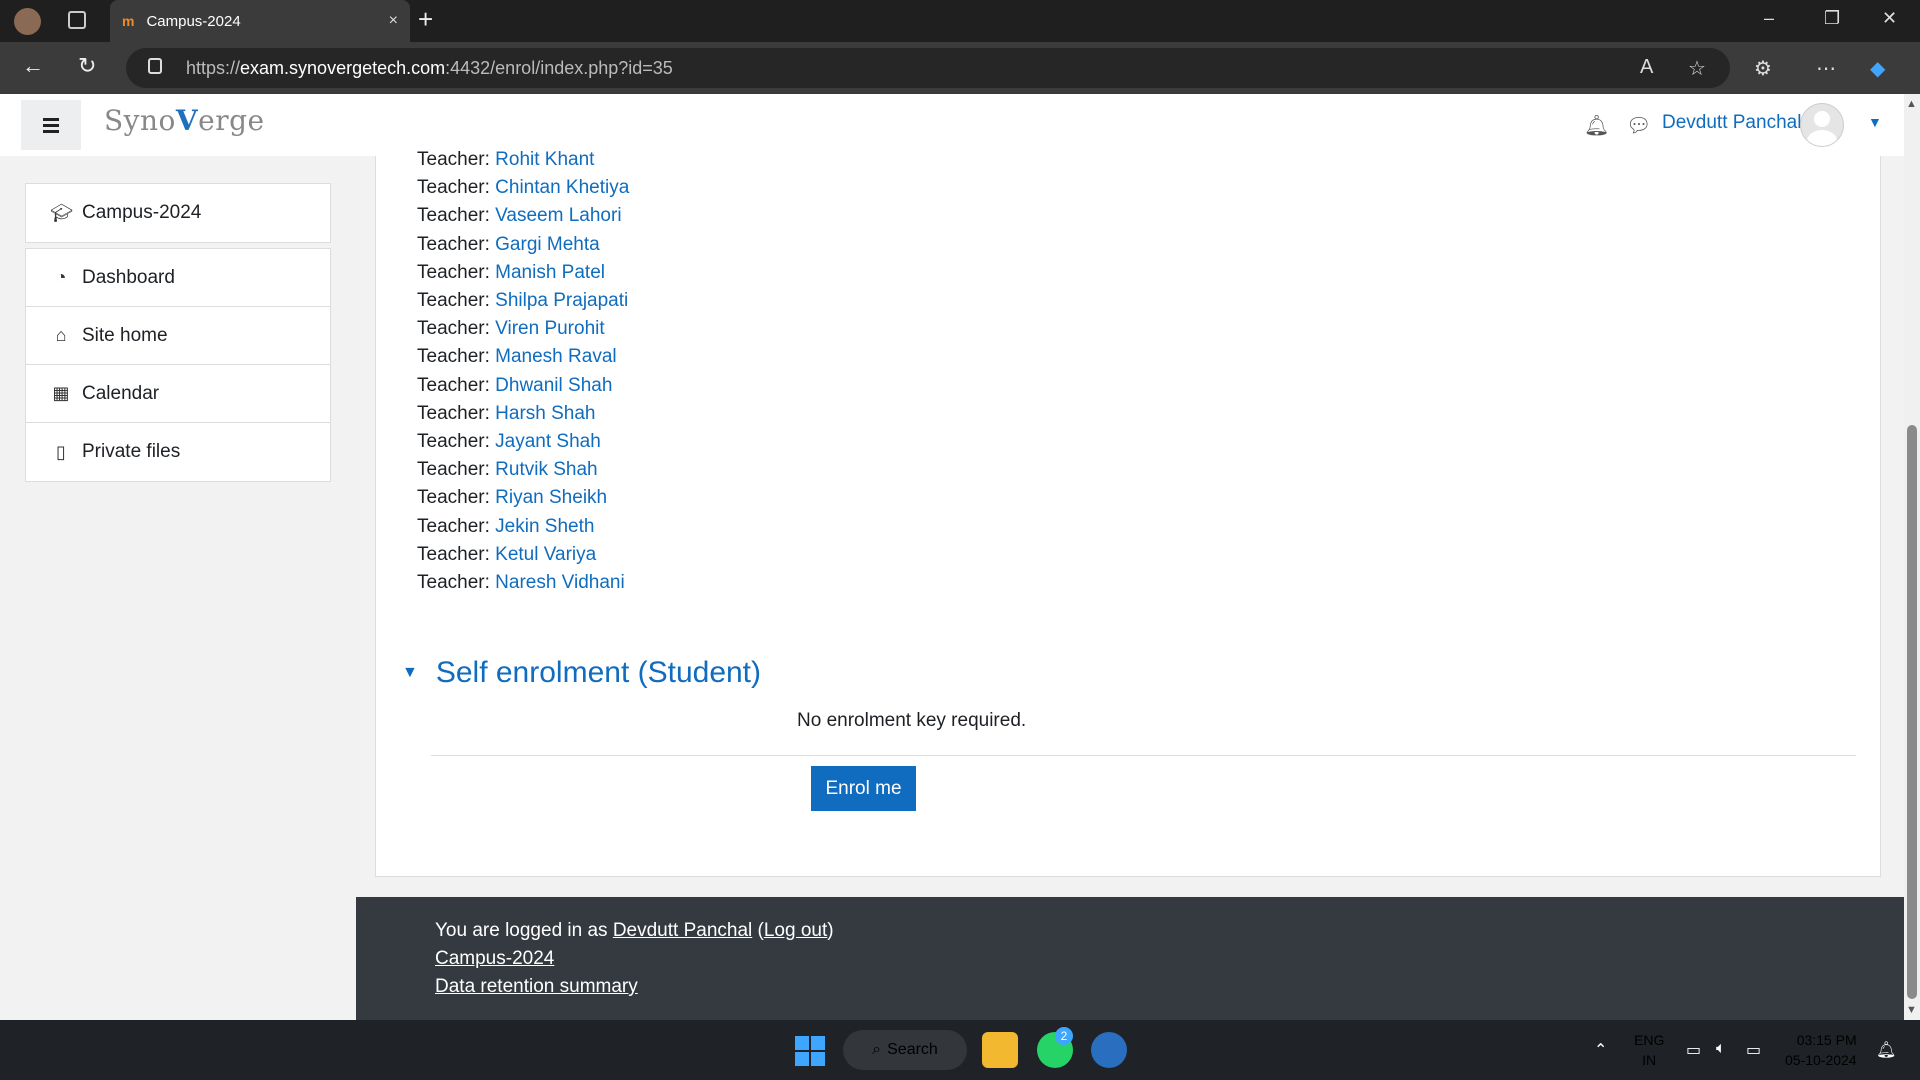 This screenshot has height=1080, width=1920. I want to click on teacher-row: Teacher: Harsh Shah, so click(523, 414).